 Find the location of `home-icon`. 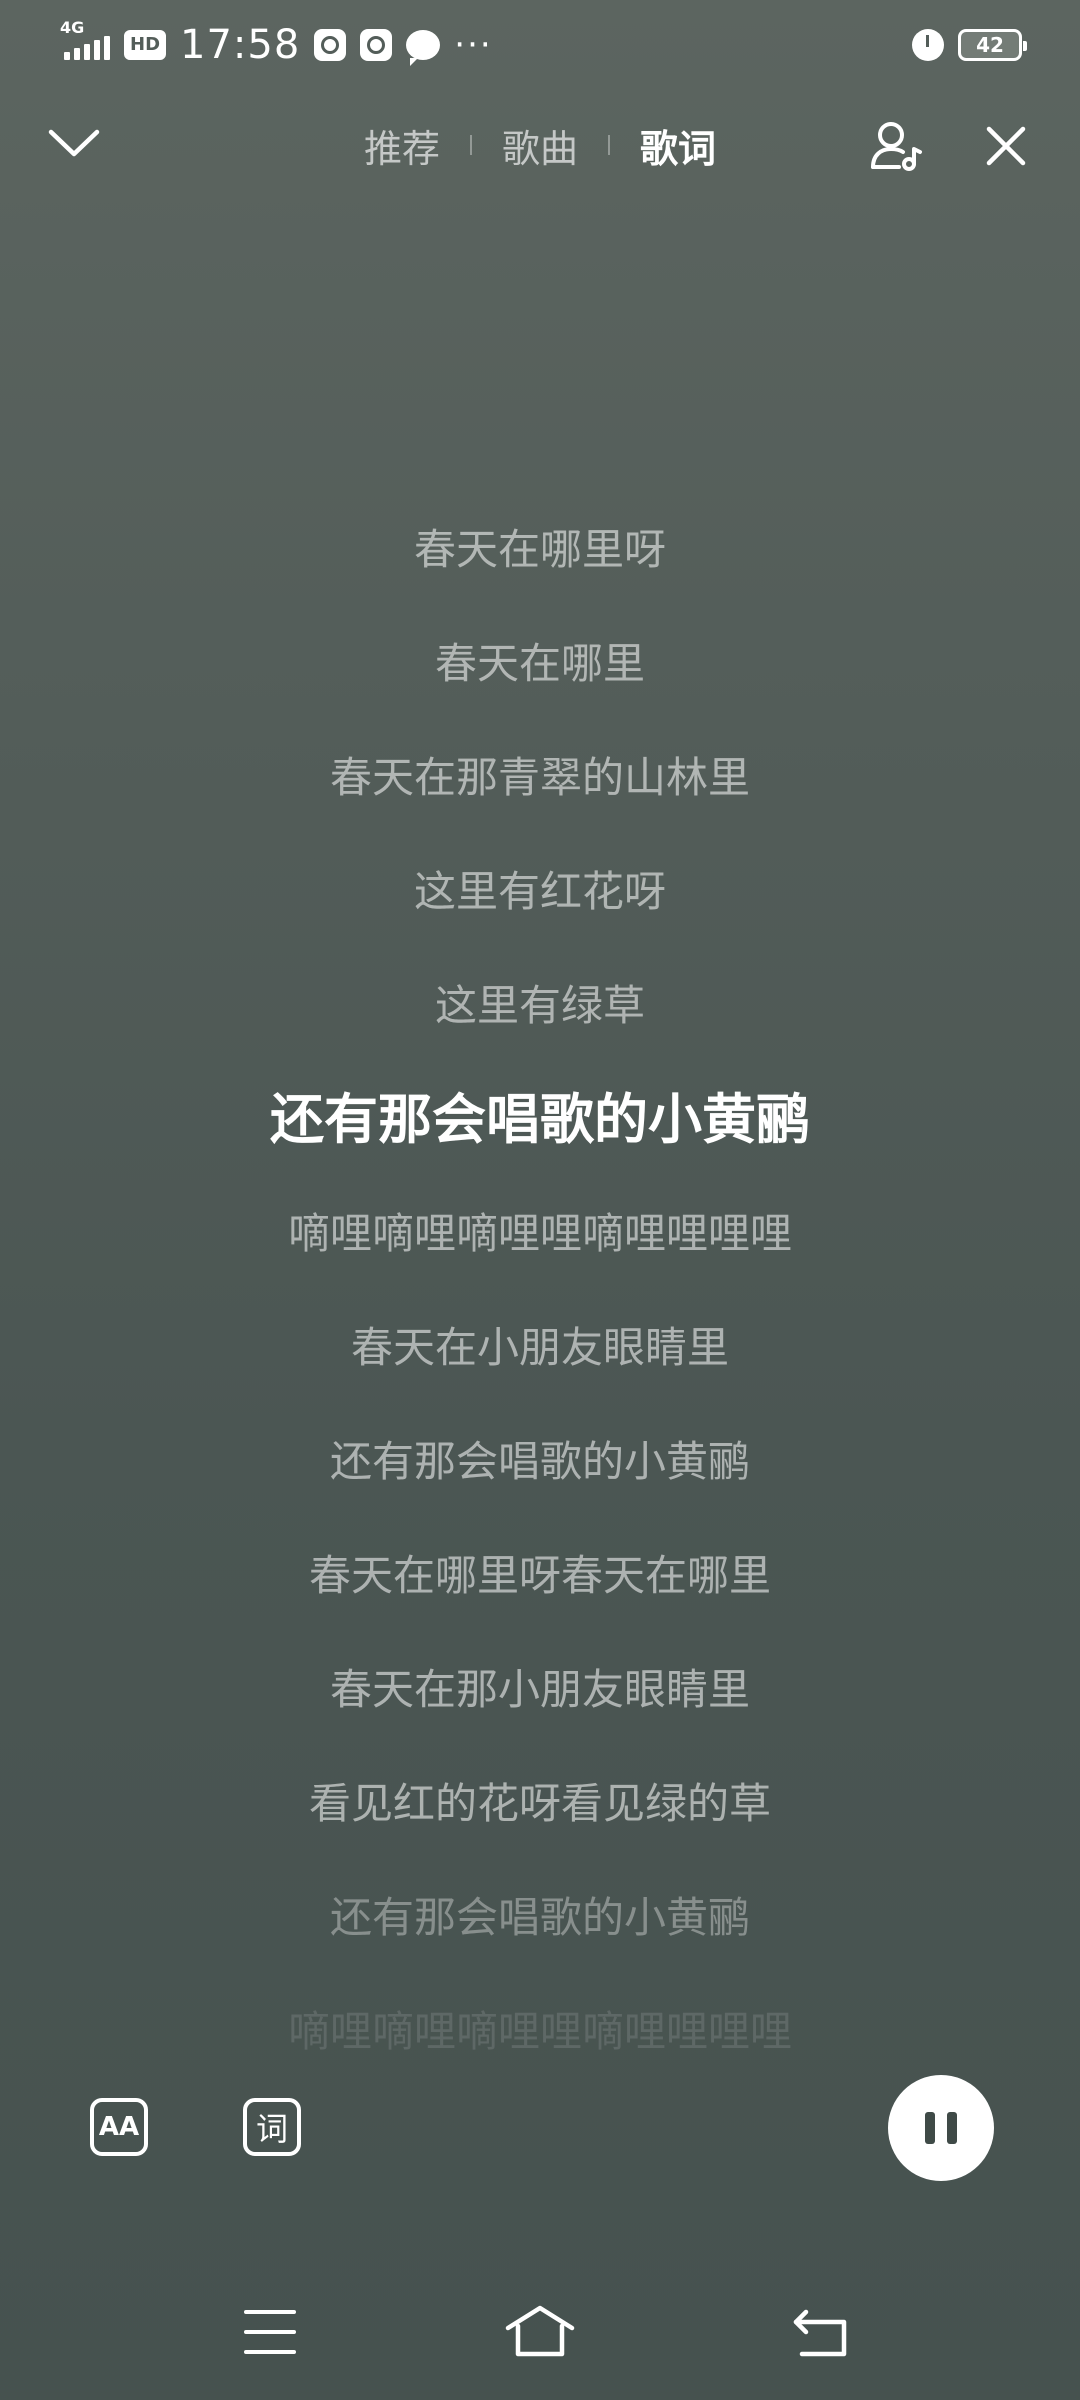

home-icon is located at coordinates (540, 2332).